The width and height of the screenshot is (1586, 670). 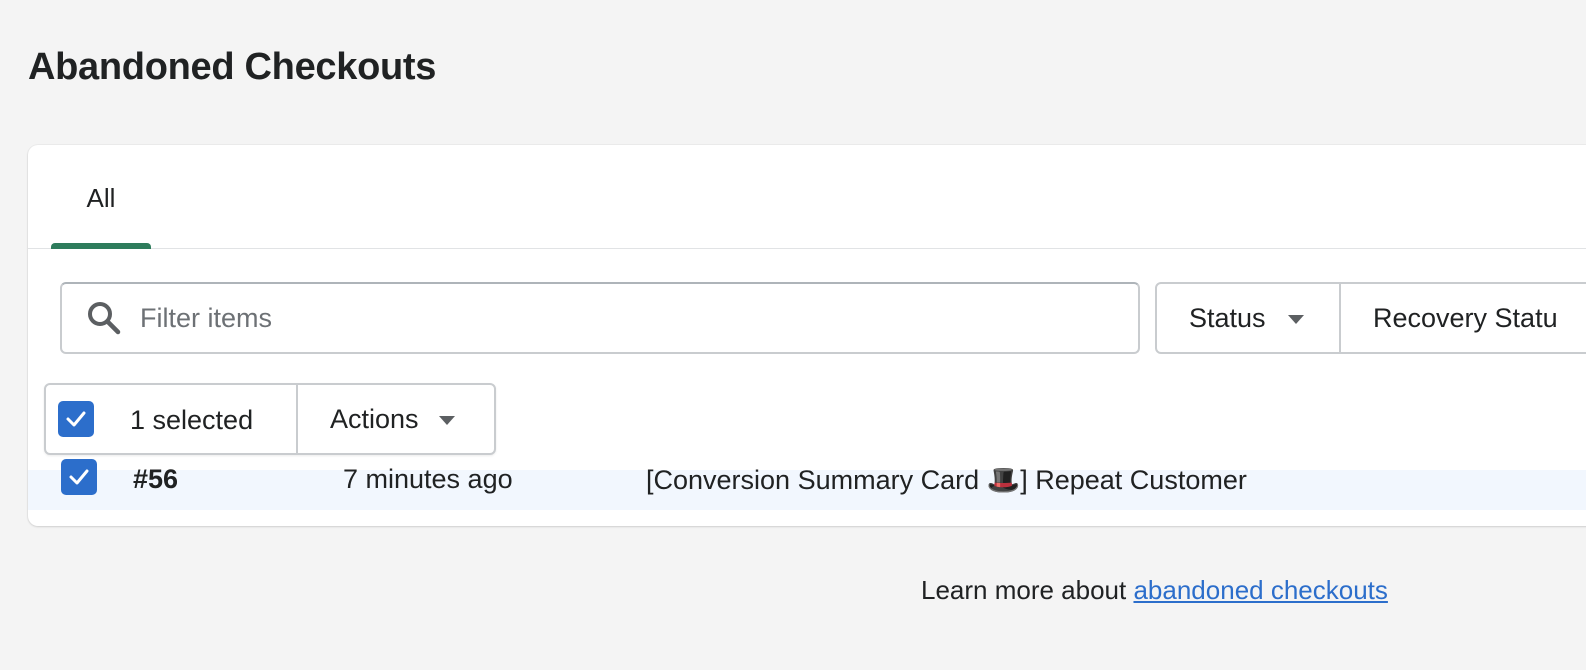 I want to click on select-all-checkbox, so click(x=76, y=419).